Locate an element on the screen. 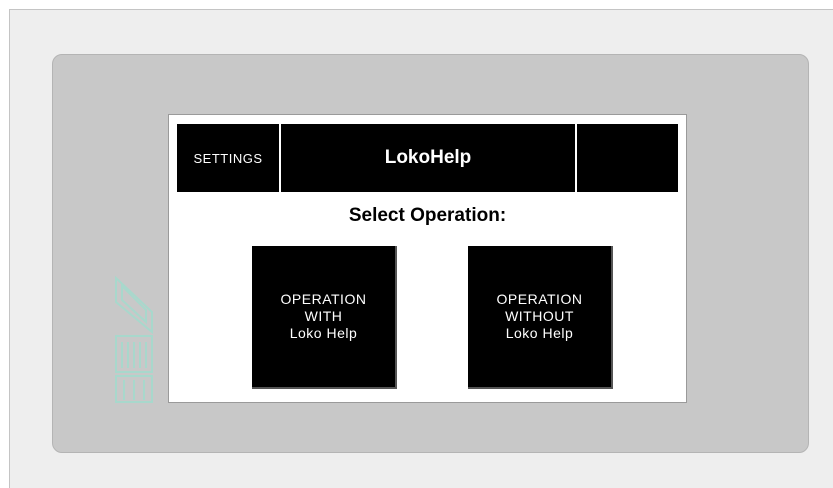  settings-button: SETTINGS is located at coordinates (229, 158).